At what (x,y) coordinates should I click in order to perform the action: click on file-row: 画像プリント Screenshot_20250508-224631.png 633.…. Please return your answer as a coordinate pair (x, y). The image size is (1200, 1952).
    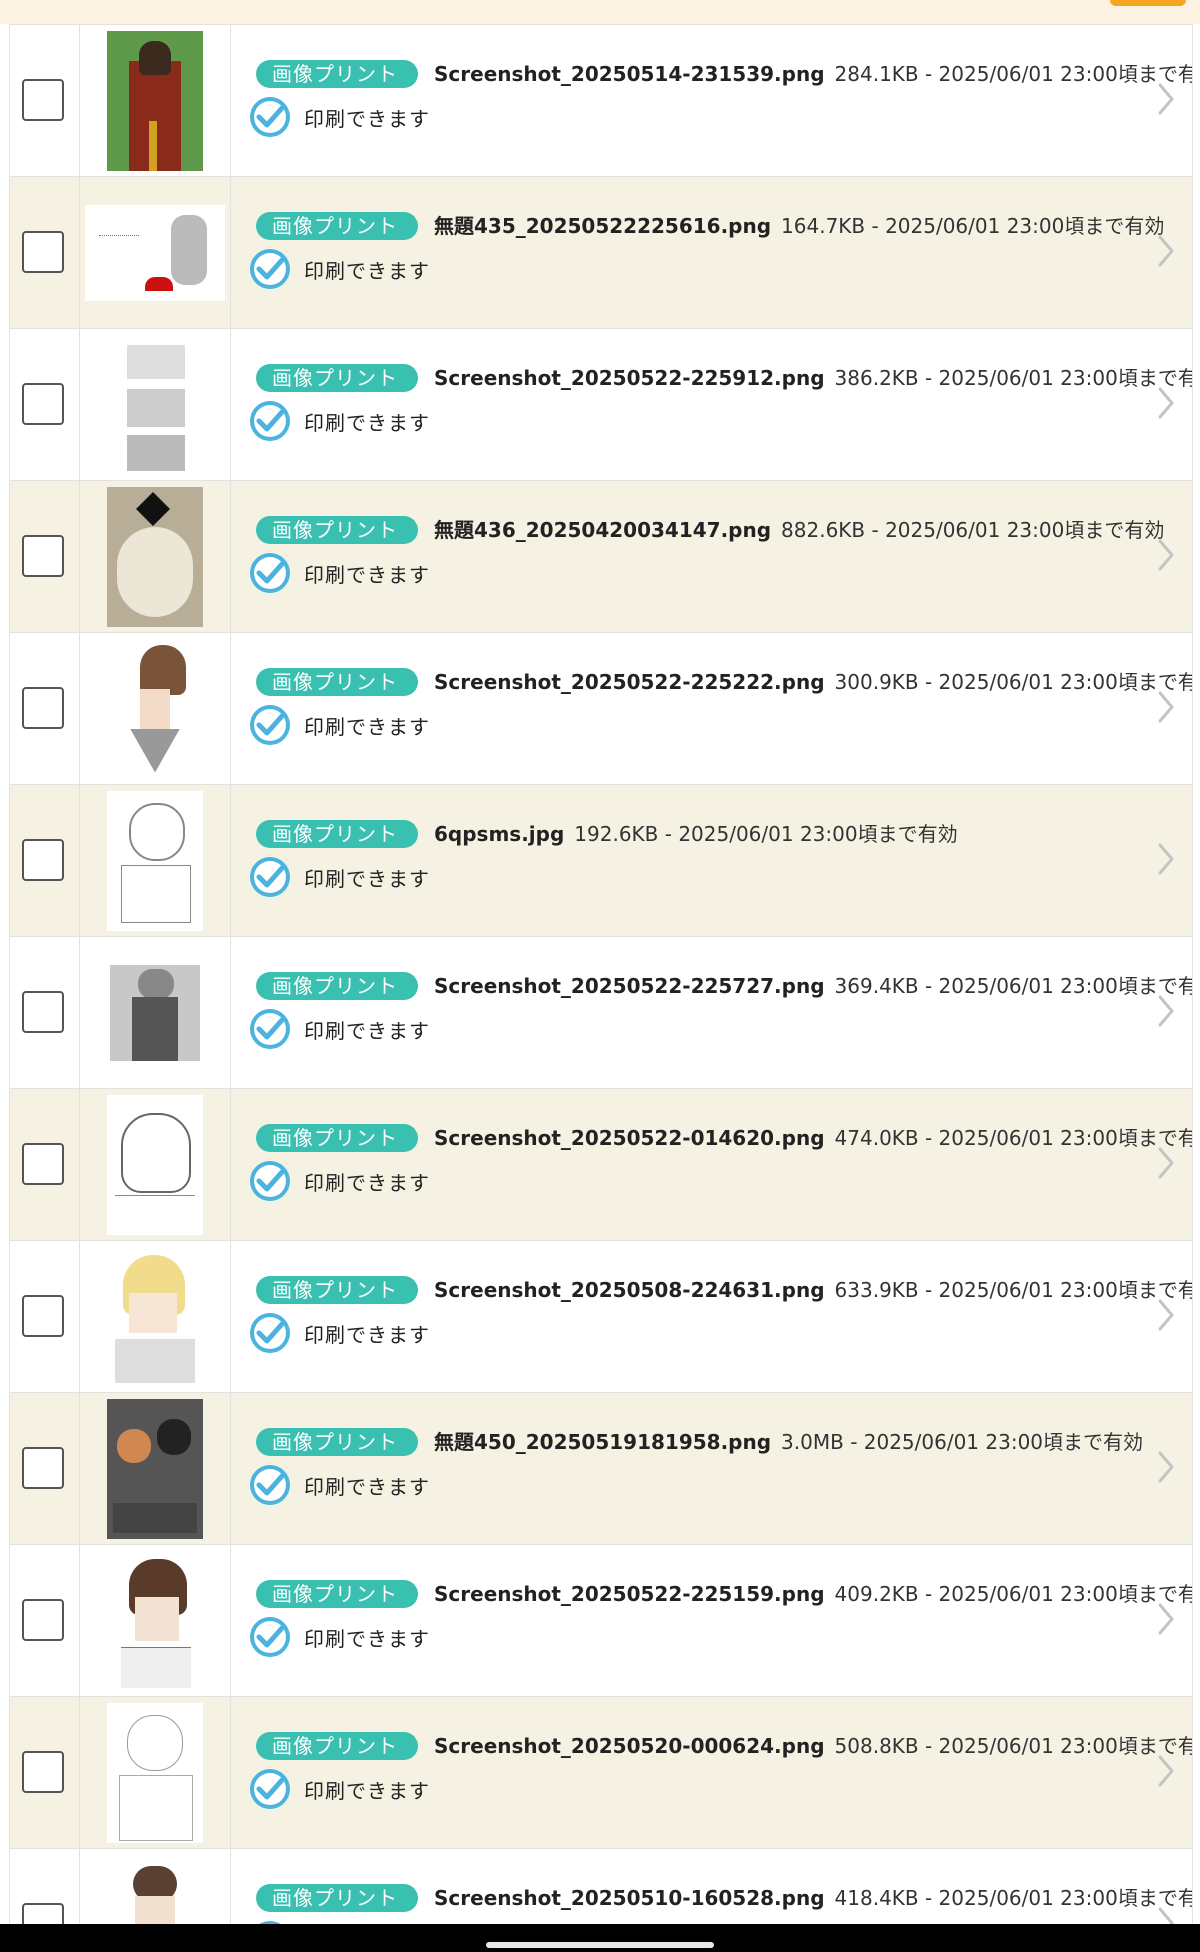
    Looking at the image, I should click on (601, 1316).